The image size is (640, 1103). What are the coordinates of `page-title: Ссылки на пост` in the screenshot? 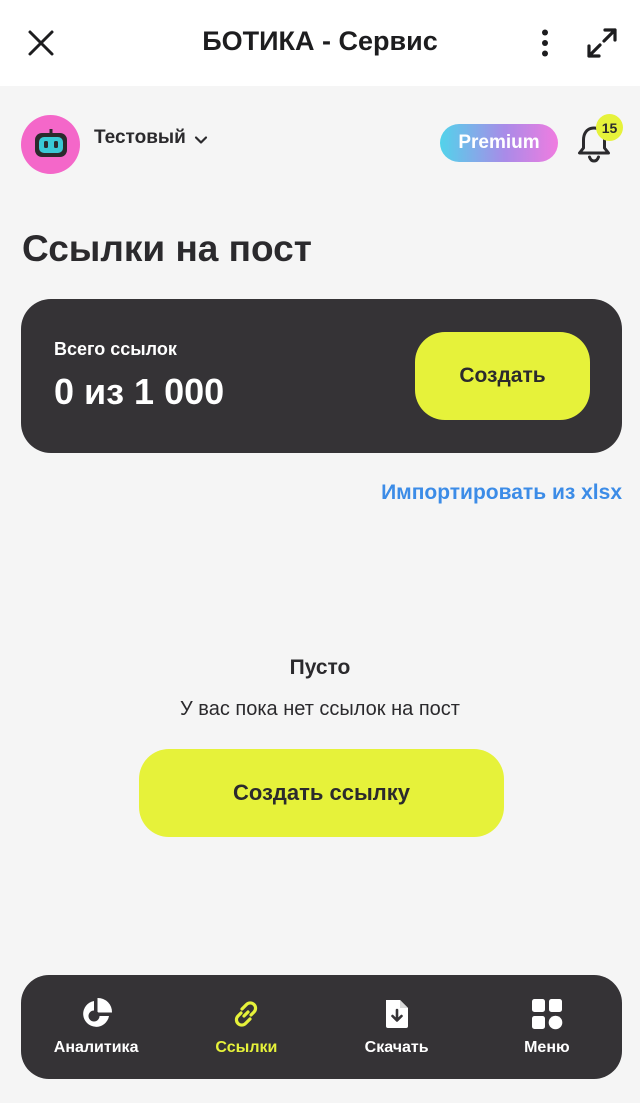 It's located at (167, 248).